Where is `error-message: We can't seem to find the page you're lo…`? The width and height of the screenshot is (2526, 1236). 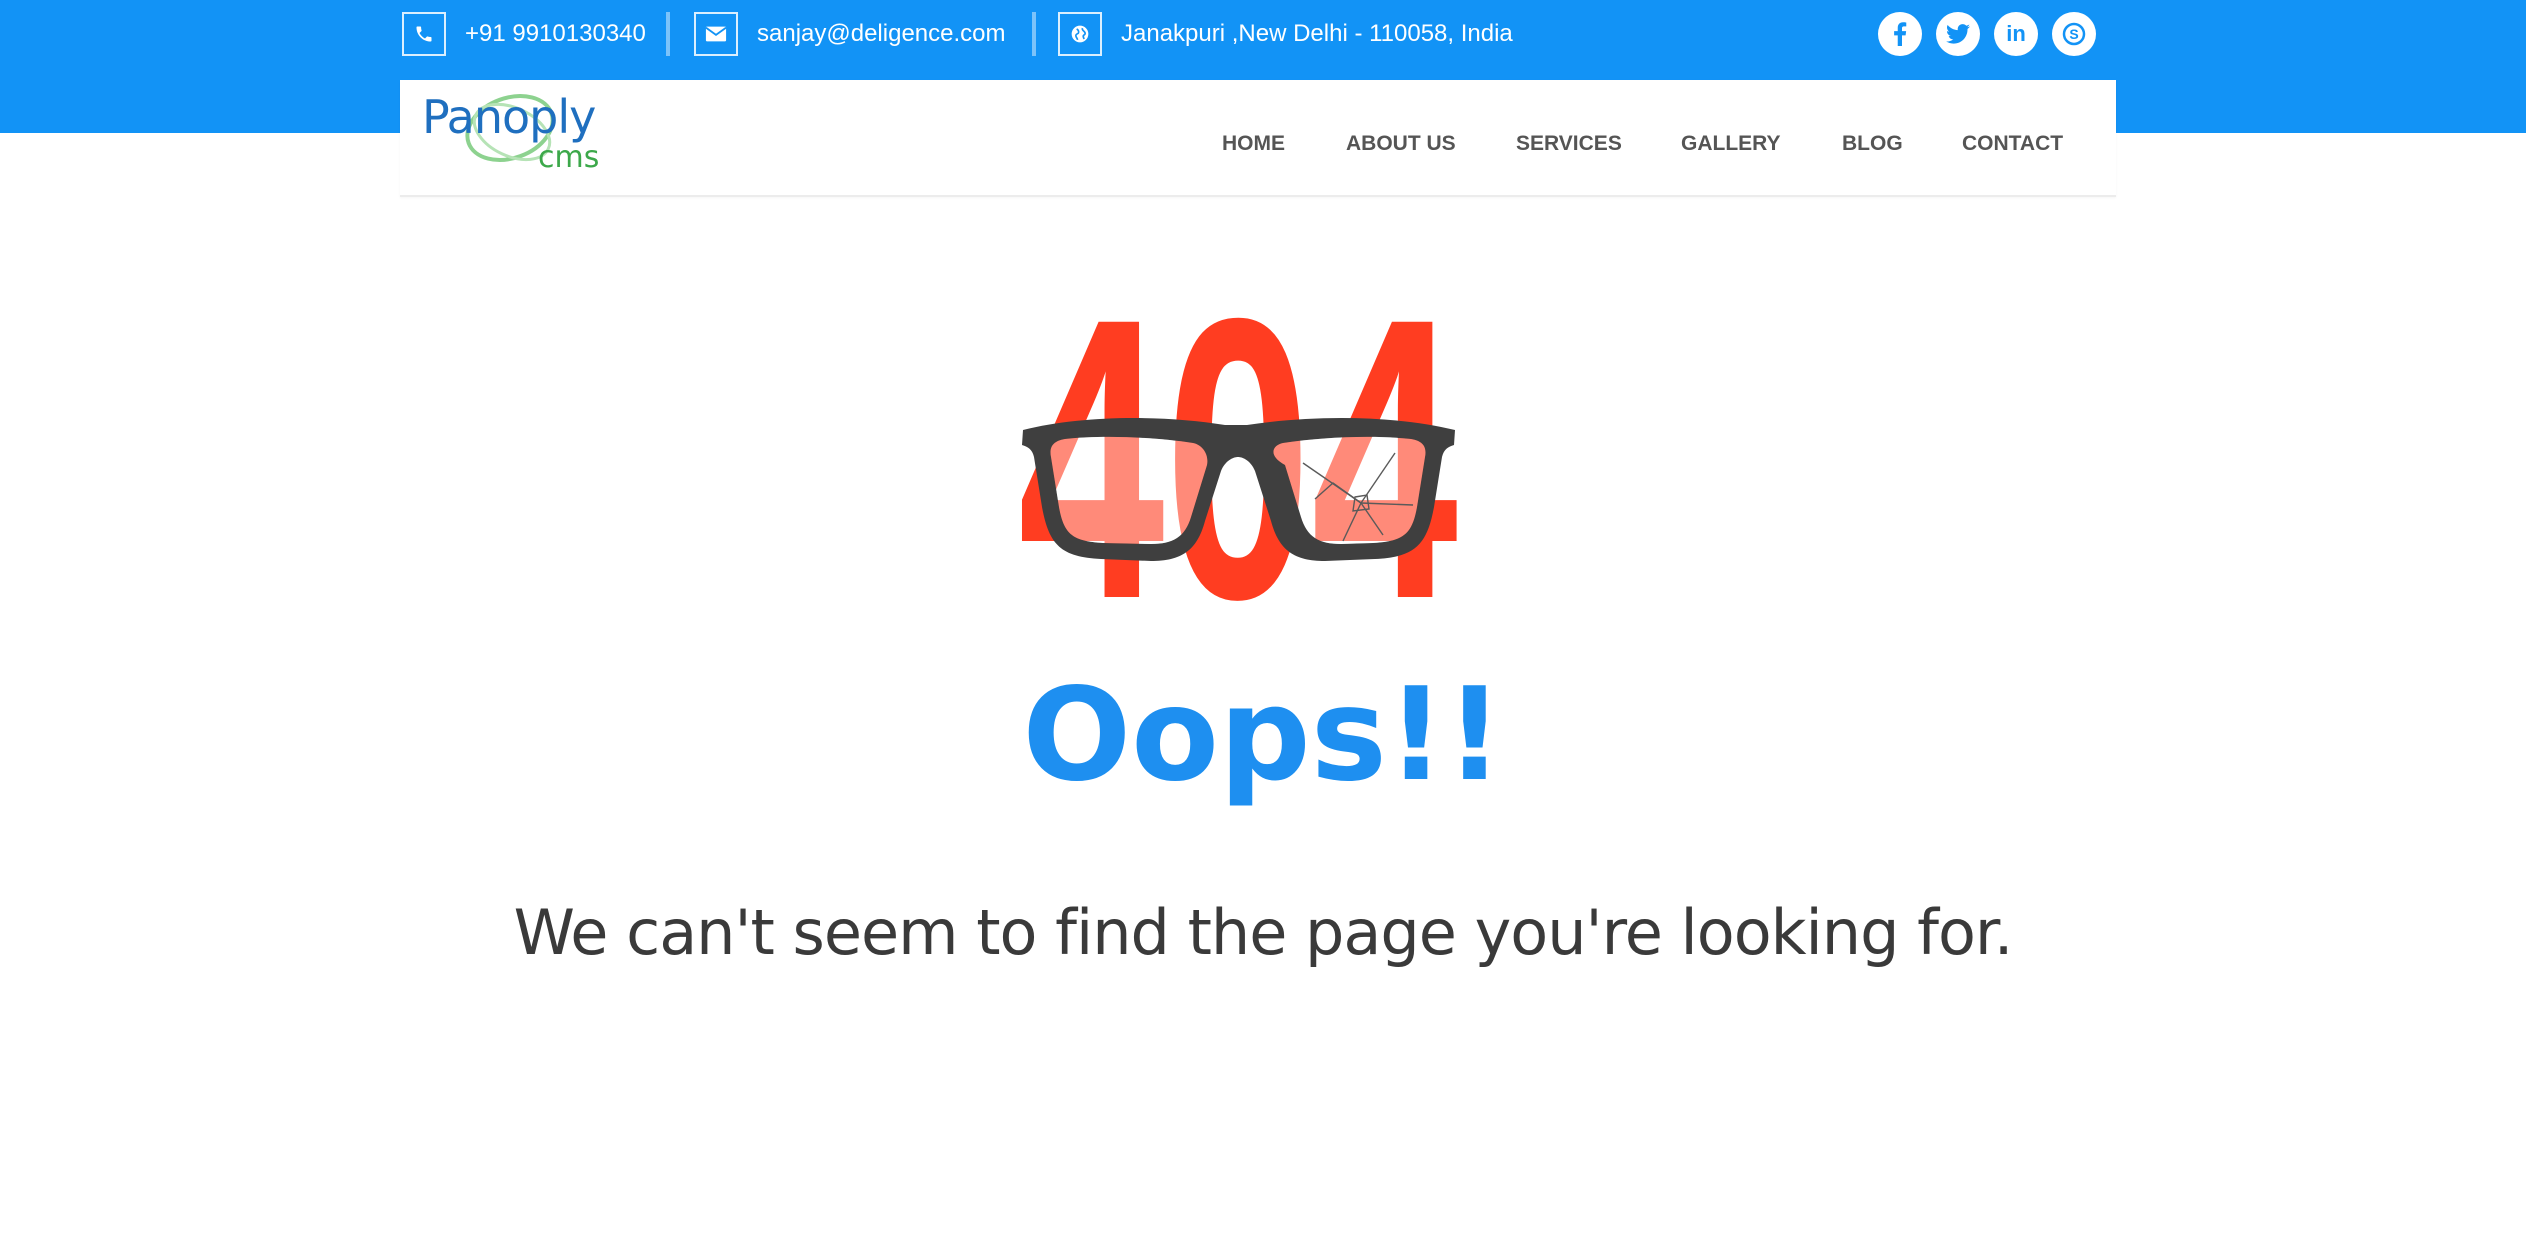
error-message: We can't seem to find the page you're lo… is located at coordinates (1263, 932).